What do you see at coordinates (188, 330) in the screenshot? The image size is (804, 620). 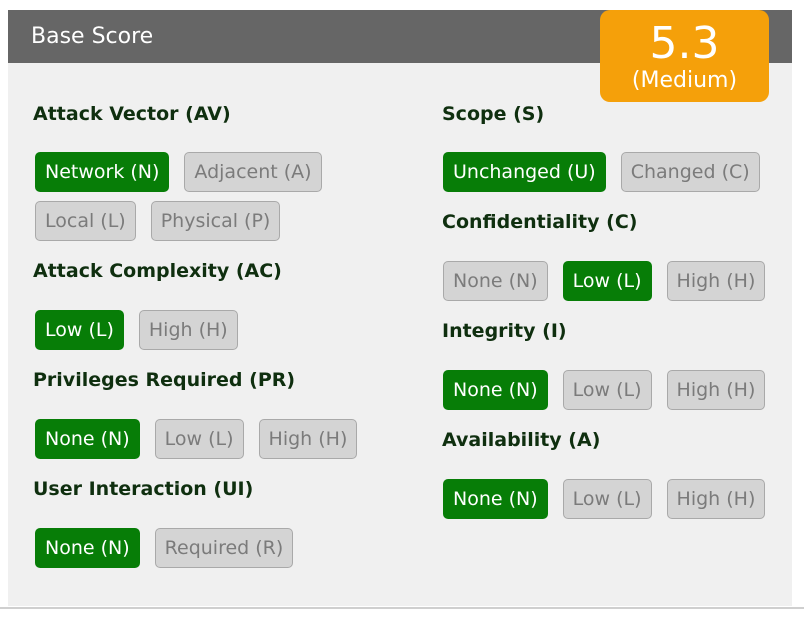 I see `ac-high-button: High (H)` at bounding box center [188, 330].